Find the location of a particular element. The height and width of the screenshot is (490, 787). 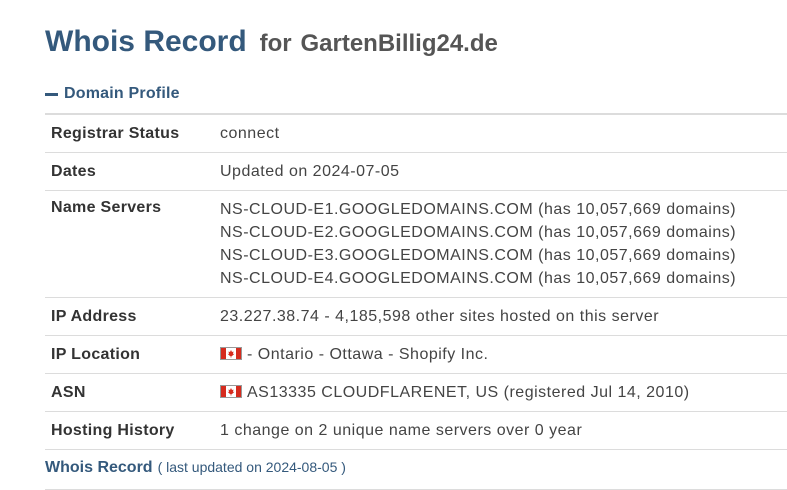

domain-profile-toggle: Domain Profile is located at coordinates (112, 94).